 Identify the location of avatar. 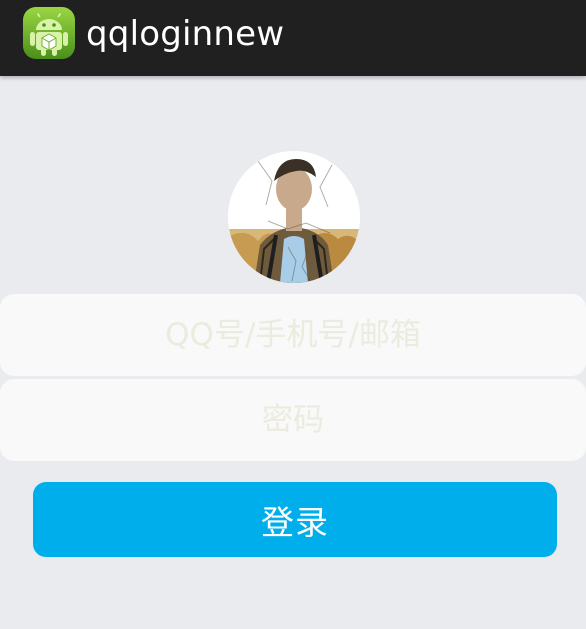
(294, 217).